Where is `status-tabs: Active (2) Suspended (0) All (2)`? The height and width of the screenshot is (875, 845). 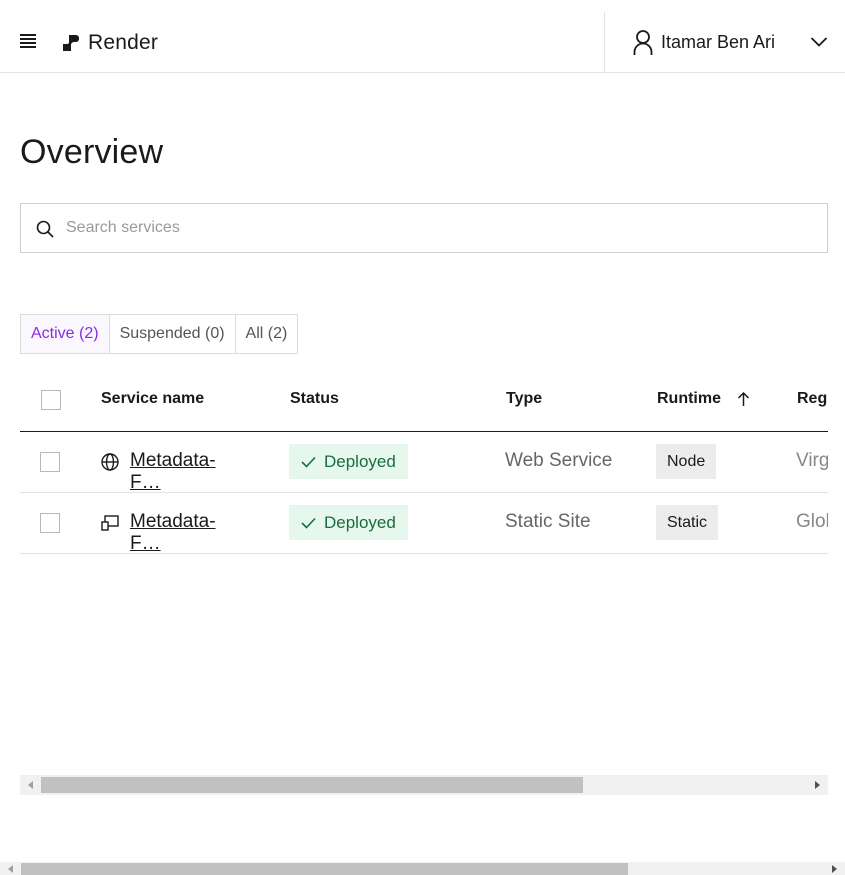 status-tabs: Active (2) Suspended (0) All (2) is located at coordinates (159, 334).